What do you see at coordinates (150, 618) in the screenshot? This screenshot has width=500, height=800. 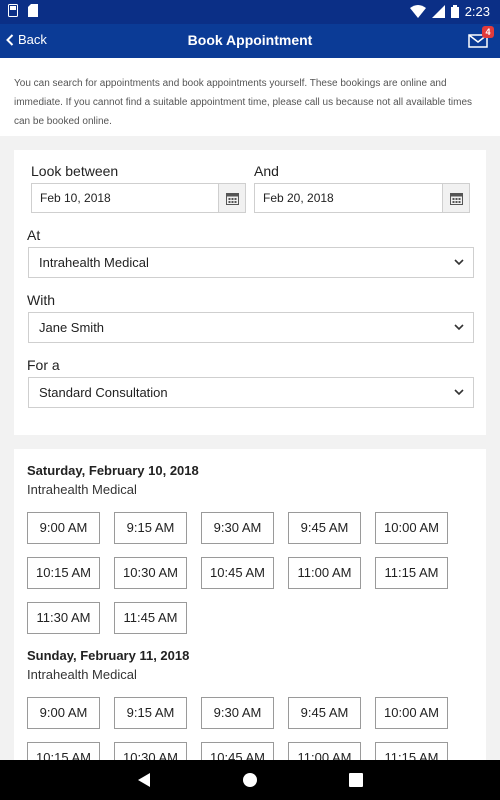 I see `time-slot-button: 11:45 AM` at bounding box center [150, 618].